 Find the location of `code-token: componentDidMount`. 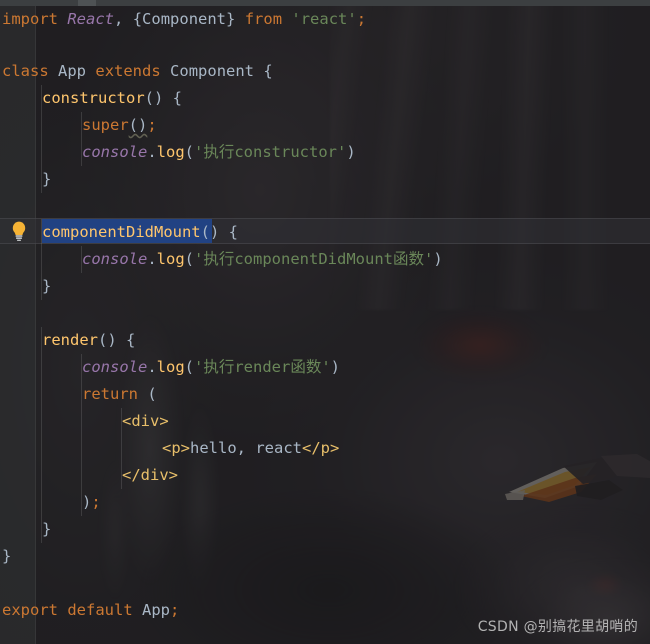

code-token: componentDidMount is located at coordinates (121, 232).